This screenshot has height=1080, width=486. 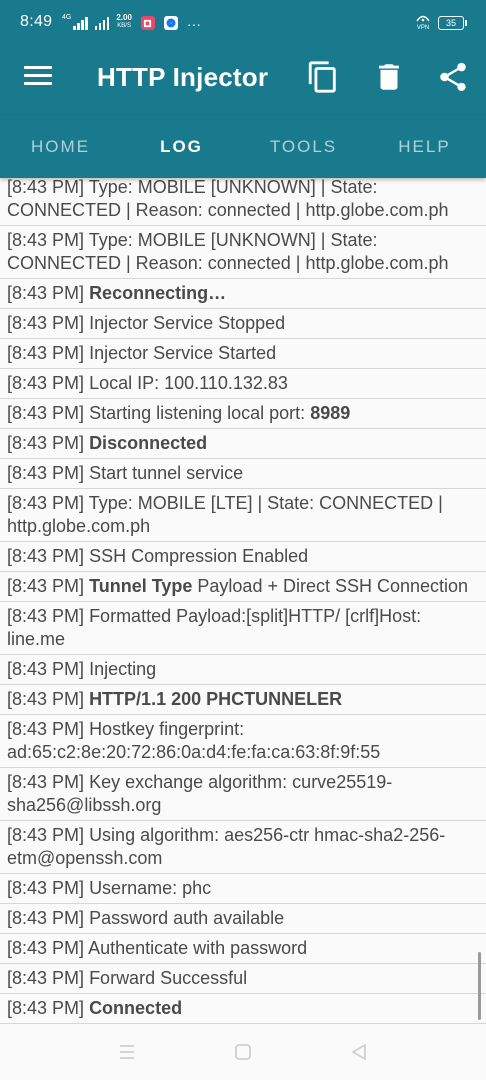 I want to click on signal-2-icon, so click(x=102, y=23).